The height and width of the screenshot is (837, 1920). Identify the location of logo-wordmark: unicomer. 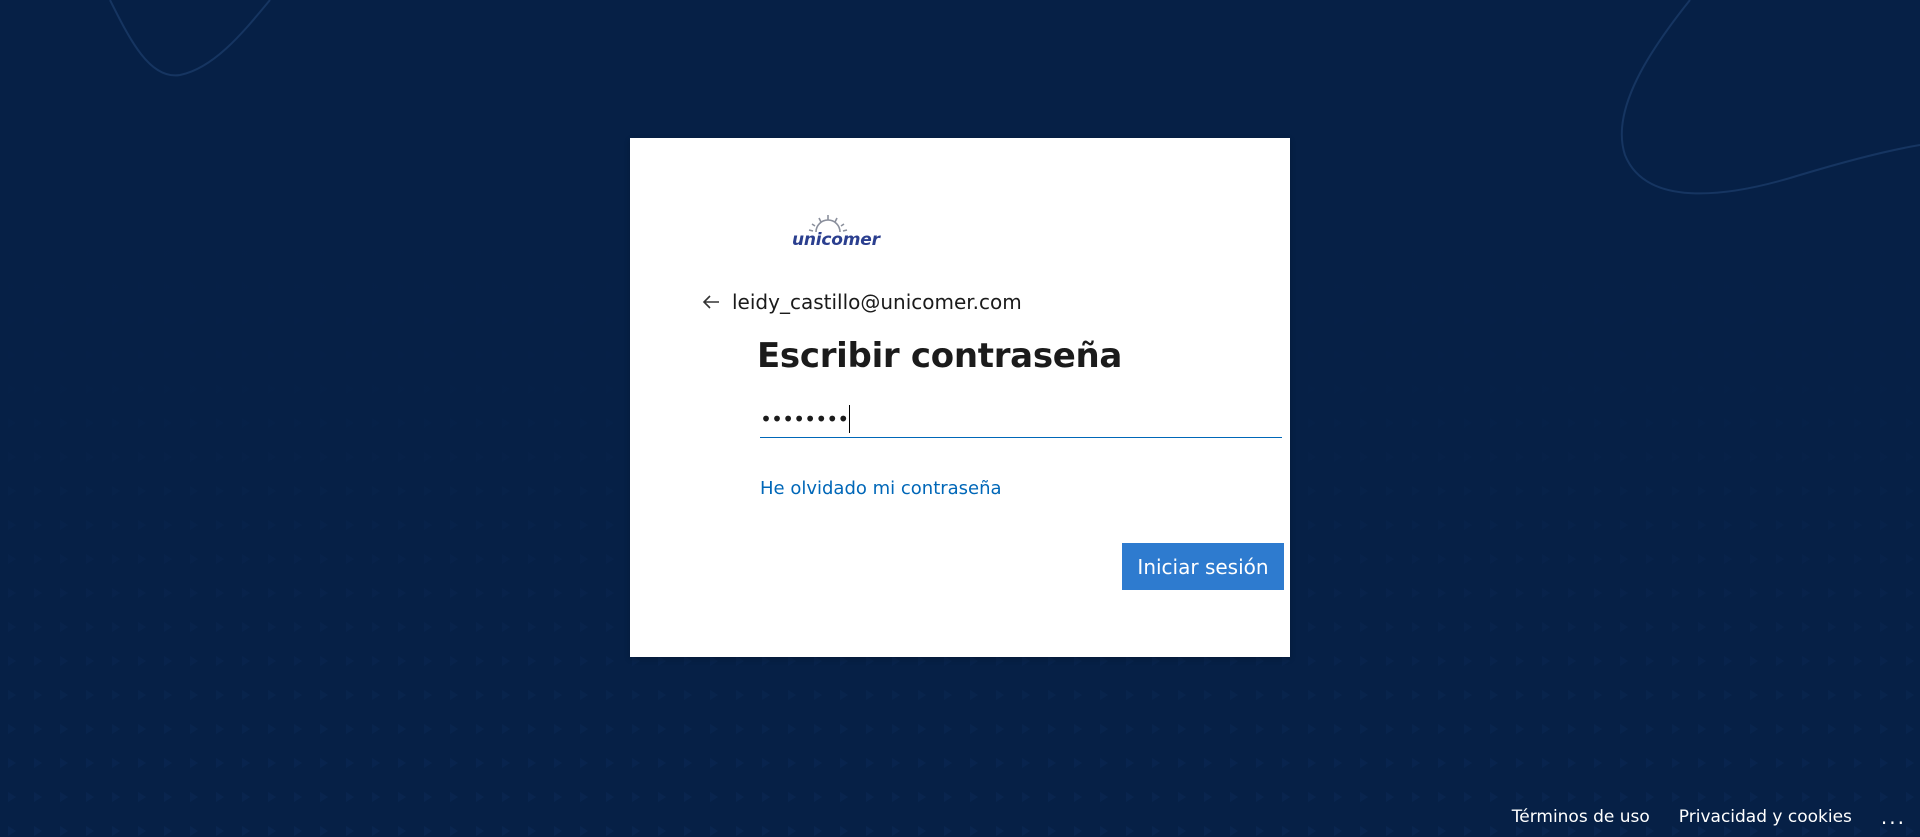
(836, 240).